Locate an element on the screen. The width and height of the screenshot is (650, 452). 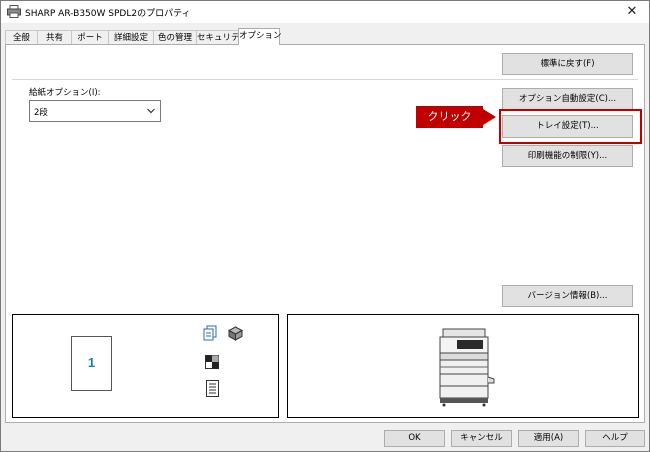
separator is located at coordinates (325, 79).